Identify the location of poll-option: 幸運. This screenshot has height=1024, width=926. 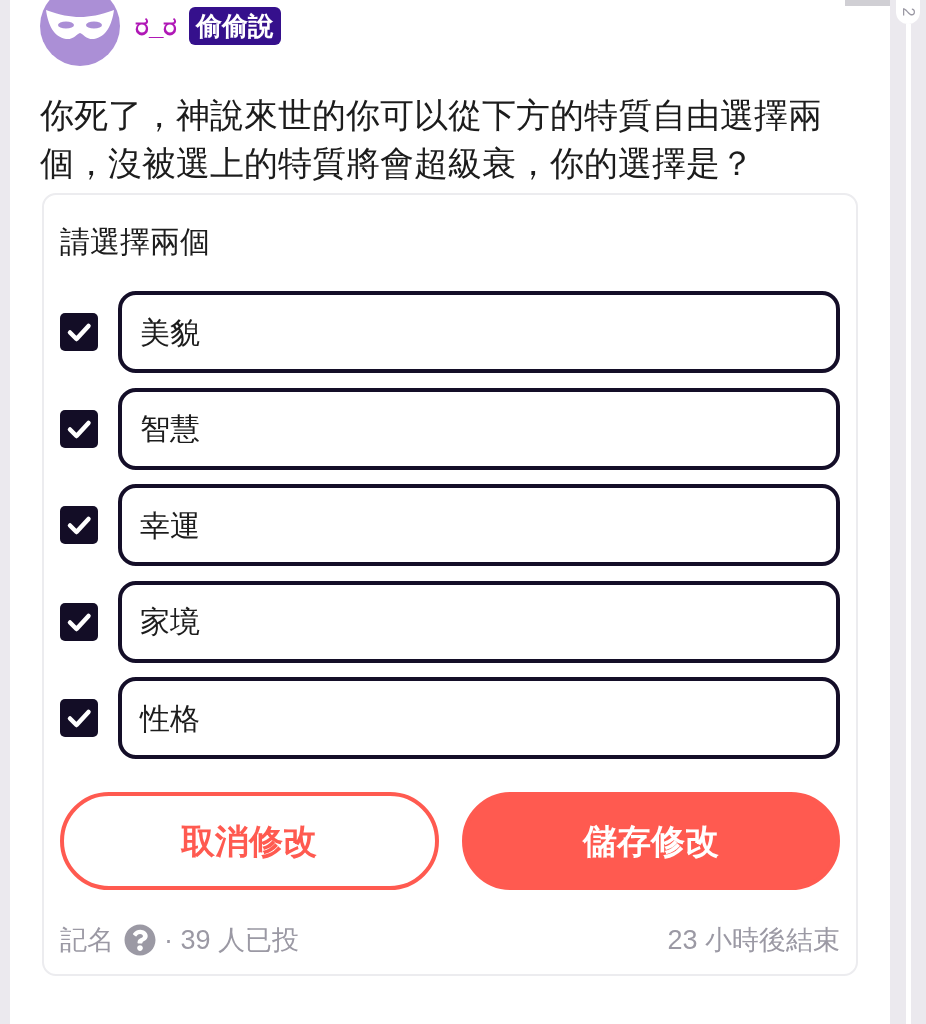
(479, 525).